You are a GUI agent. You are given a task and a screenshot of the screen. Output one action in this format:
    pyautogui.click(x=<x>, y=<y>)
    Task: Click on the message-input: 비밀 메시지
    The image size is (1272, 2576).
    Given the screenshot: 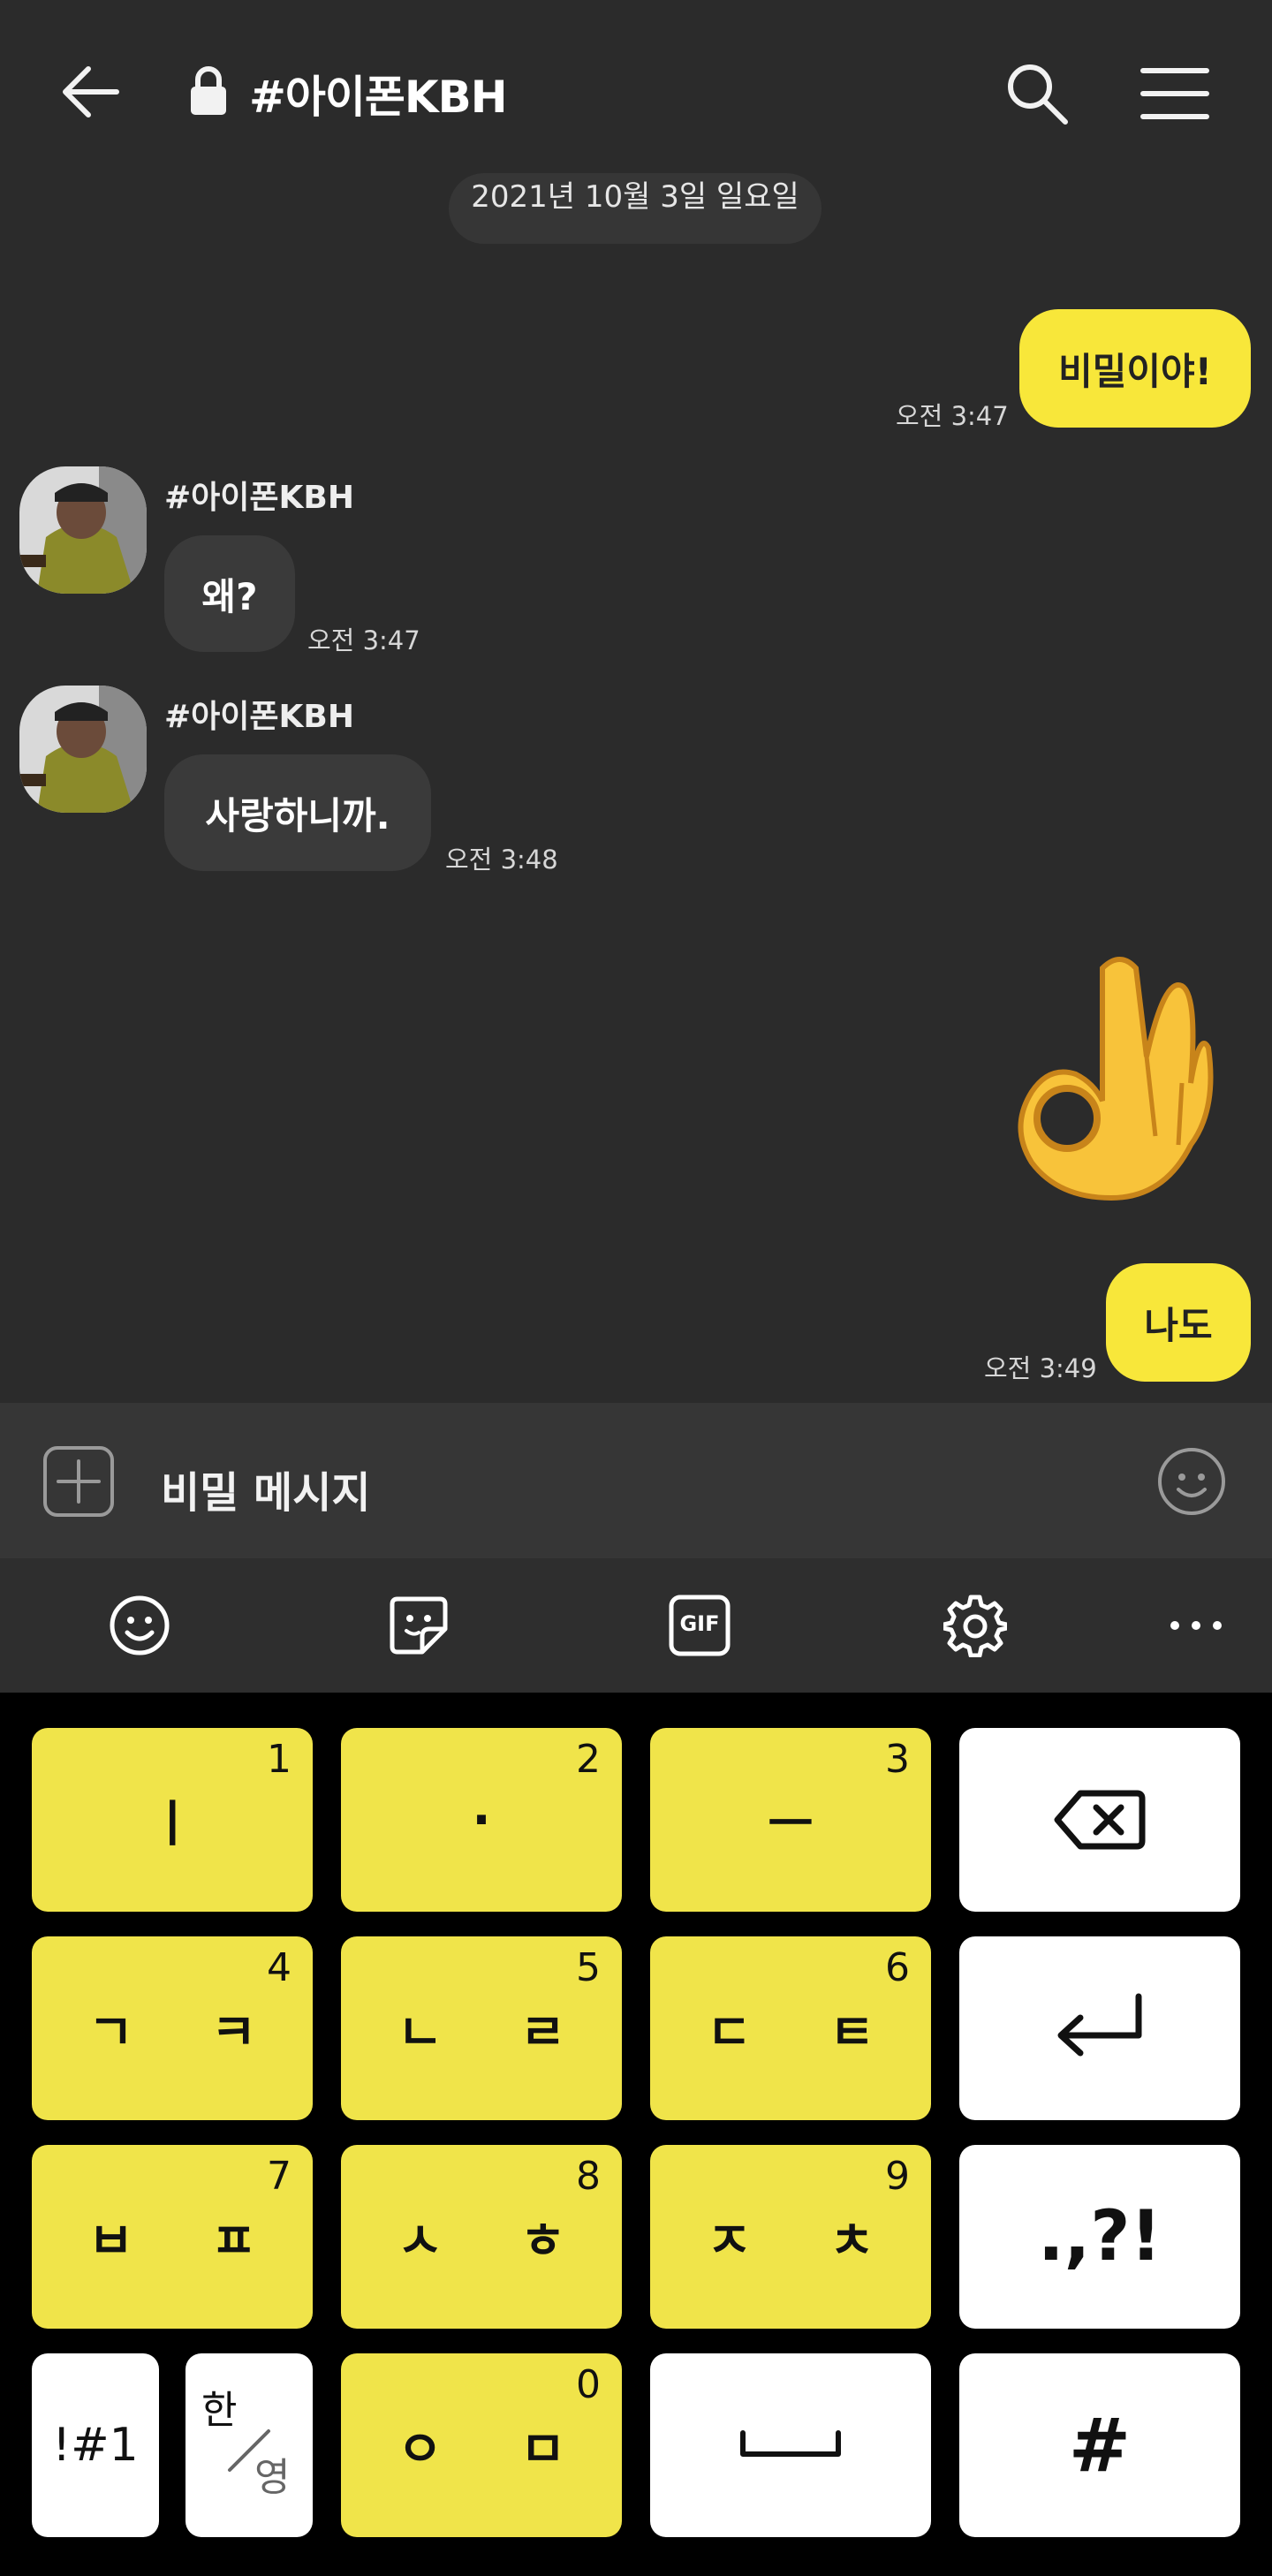 What is the action you would take?
    pyautogui.click(x=266, y=1489)
    